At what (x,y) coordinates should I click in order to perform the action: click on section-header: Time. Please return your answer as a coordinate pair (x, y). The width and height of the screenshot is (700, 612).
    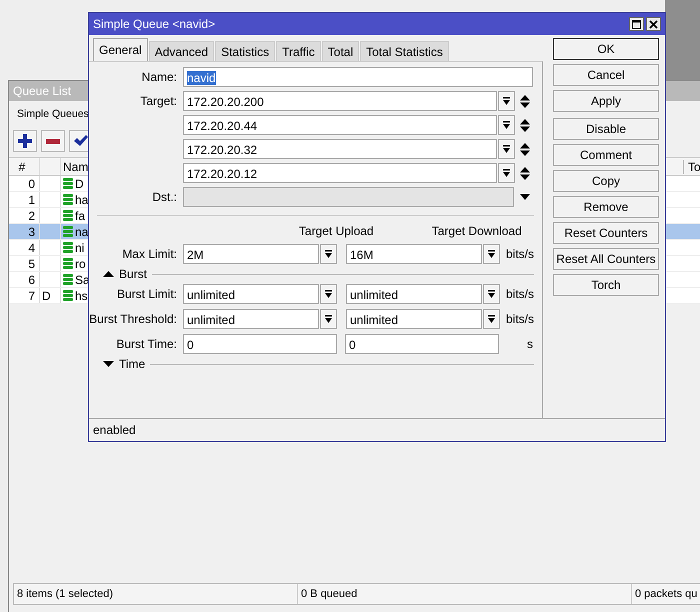
    Looking at the image, I should click on (132, 364).